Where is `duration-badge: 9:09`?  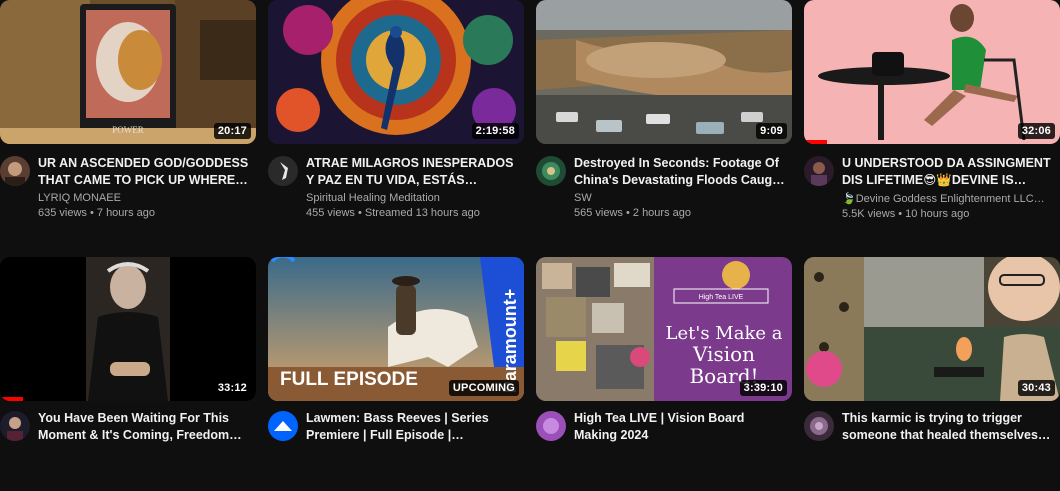 duration-badge: 9:09 is located at coordinates (771, 131).